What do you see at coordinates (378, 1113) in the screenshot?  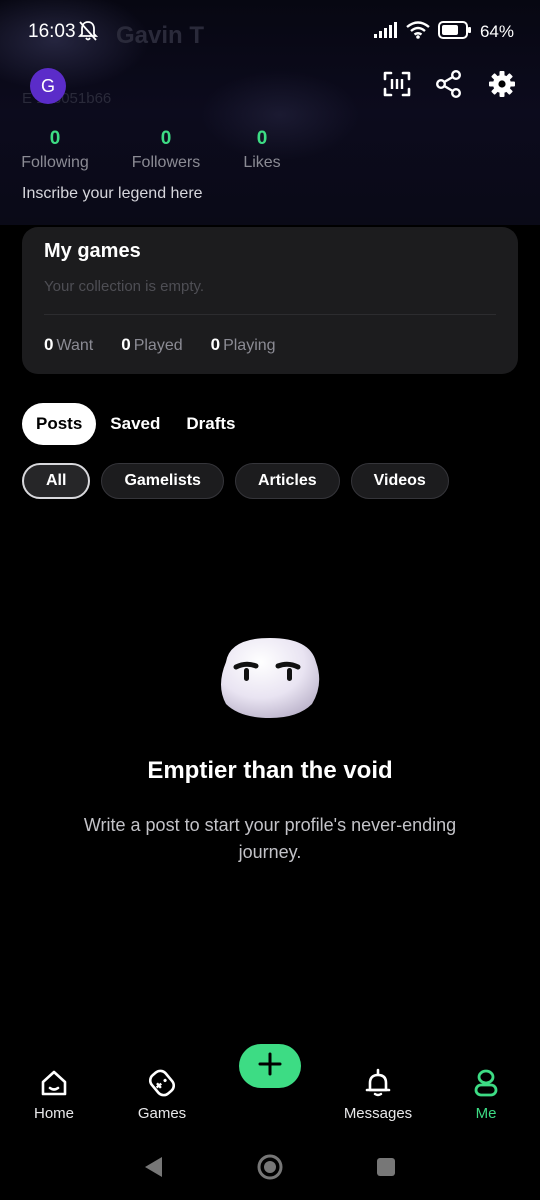 I see `nav-label: Messages` at bounding box center [378, 1113].